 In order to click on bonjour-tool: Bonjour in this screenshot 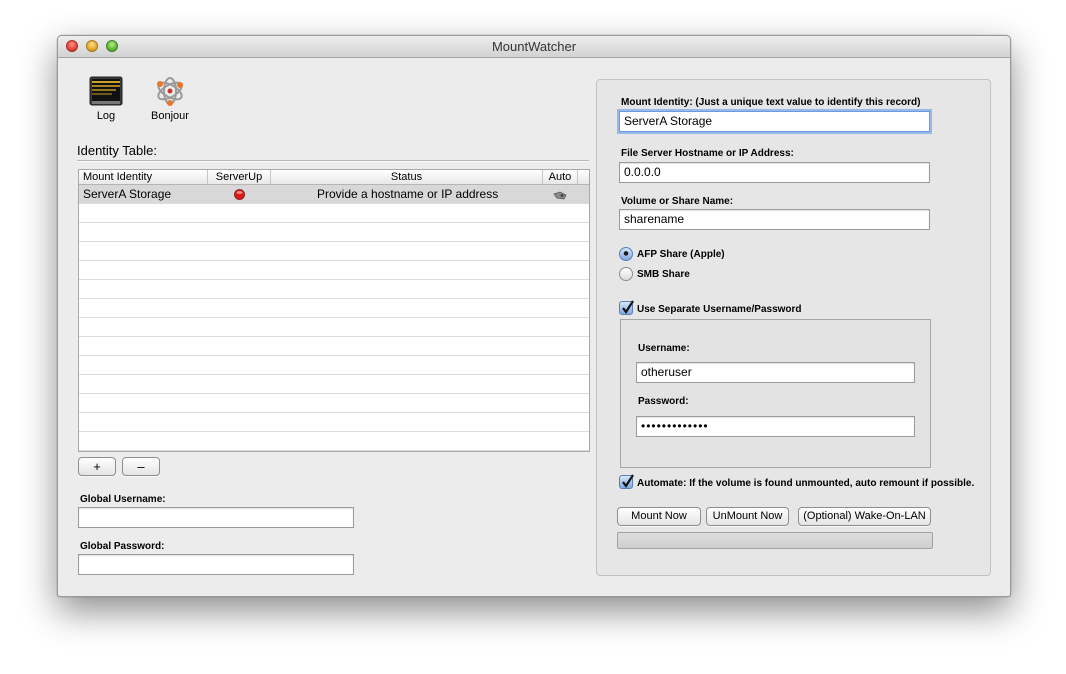, I will do `click(170, 99)`.